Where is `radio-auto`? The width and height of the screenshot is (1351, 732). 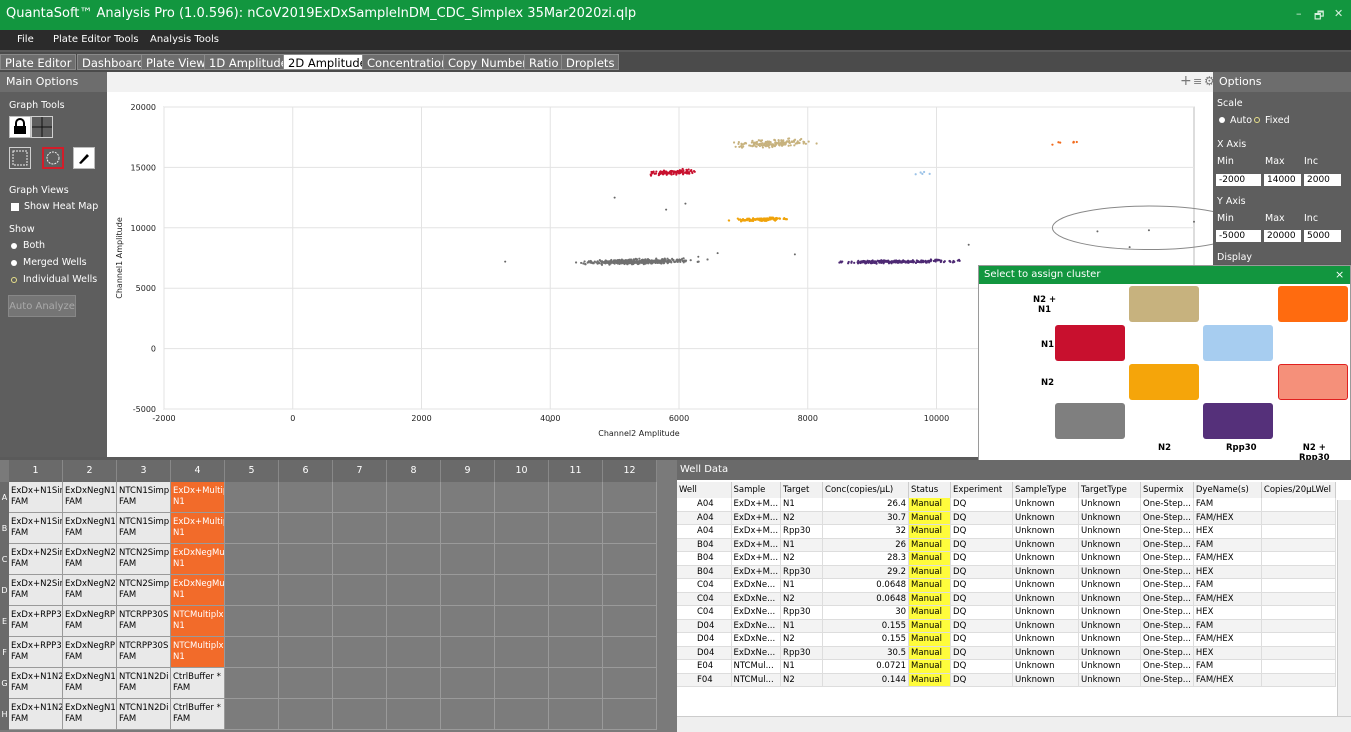 radio-auto is located at coordinates (1222, 120).